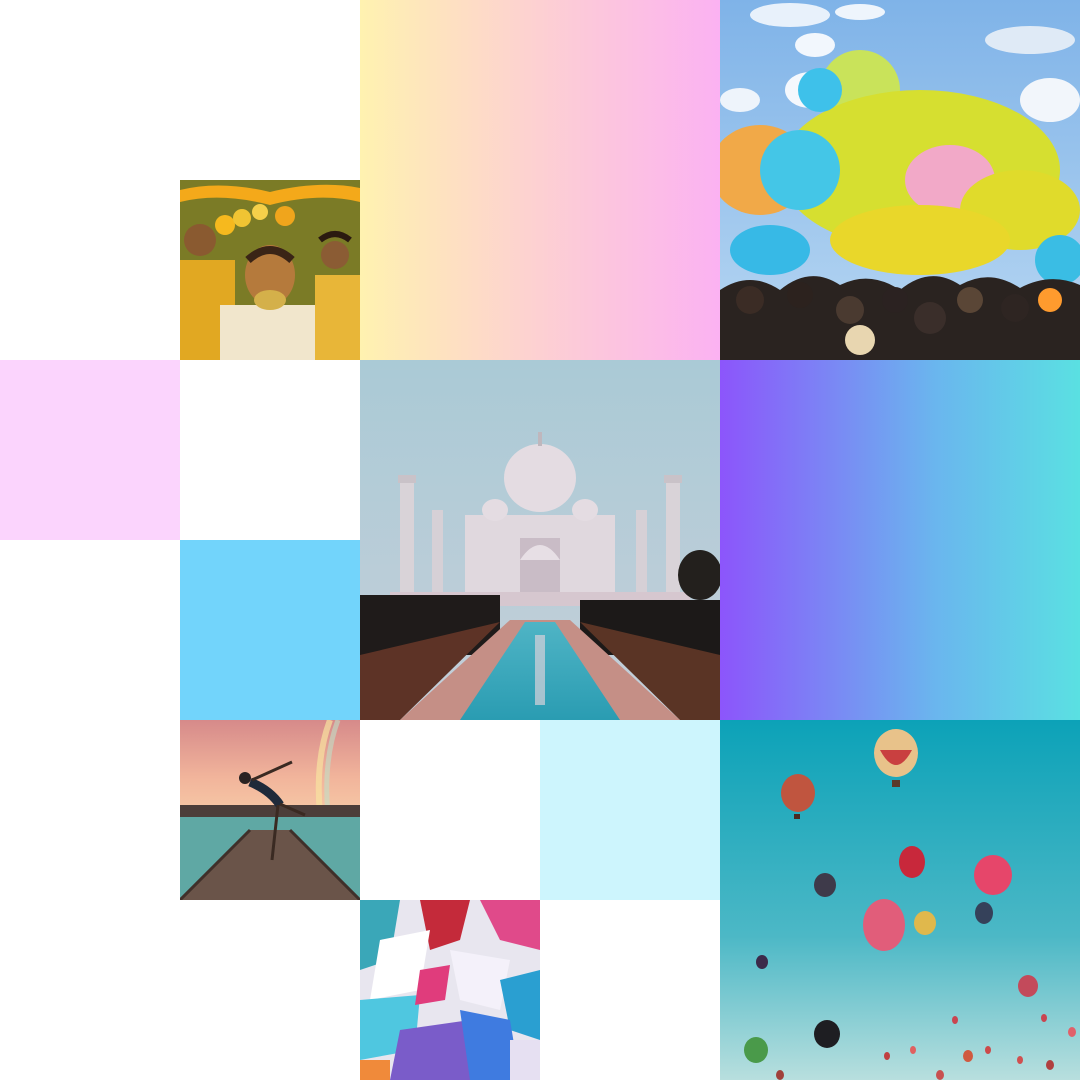  Describe the element at coordinates (90, 450) in the screenshot. I see `pink-color-block` at that location.